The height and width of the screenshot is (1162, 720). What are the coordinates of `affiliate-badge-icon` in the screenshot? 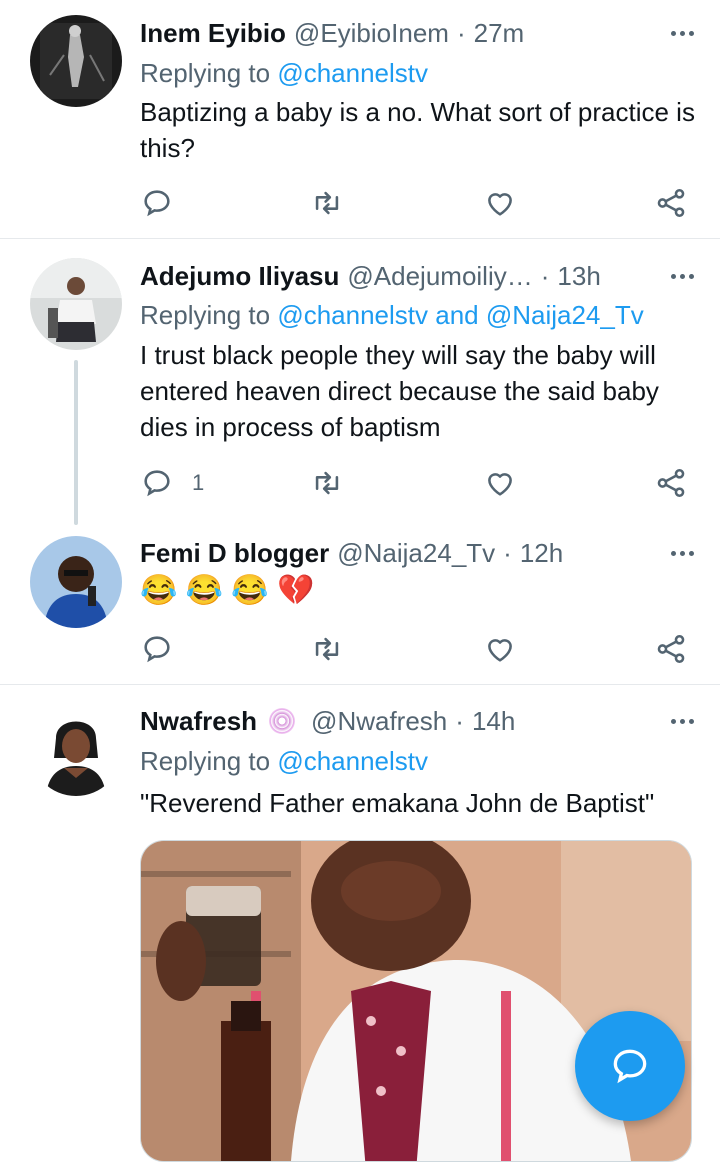 It's located at (282, 721).